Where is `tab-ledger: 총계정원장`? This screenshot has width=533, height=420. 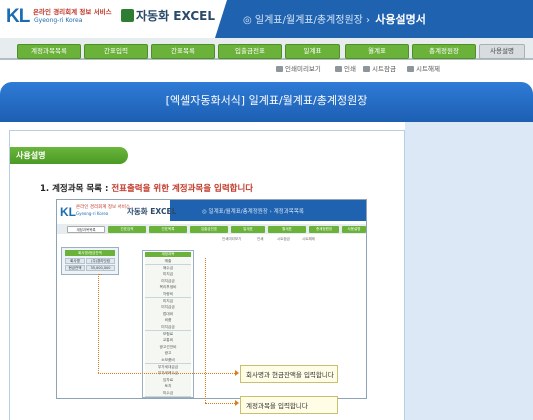 tab-ledger: 총계정원장 is located at coordinates (444, 51).